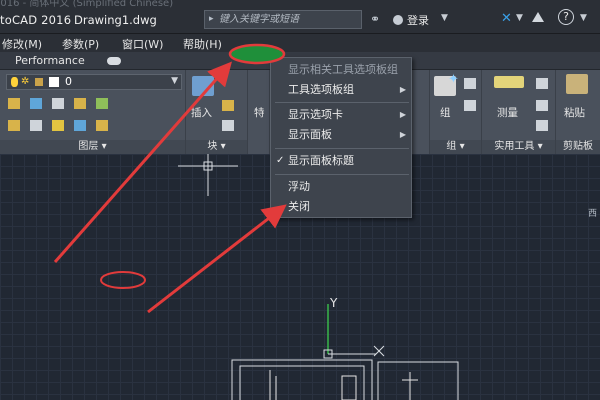 The image size is (600, 400). What do you see at coordinates (211, 19) in the screenshot?
I see `search-arrow-icon: ▸` at bounding box center [211, 19].